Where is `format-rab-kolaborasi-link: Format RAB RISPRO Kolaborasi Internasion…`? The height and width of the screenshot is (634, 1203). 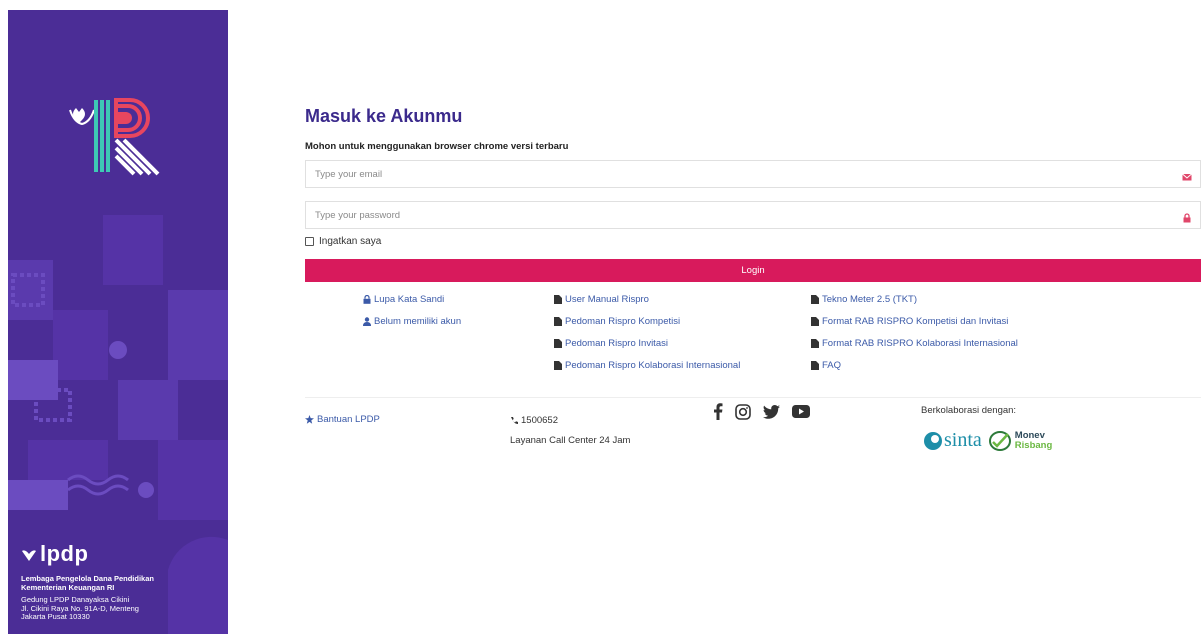 format-rab-kolaborasi-link: Format RAB RISPRO Kolaborasi Internasion… is located at coordinates (914, 343).